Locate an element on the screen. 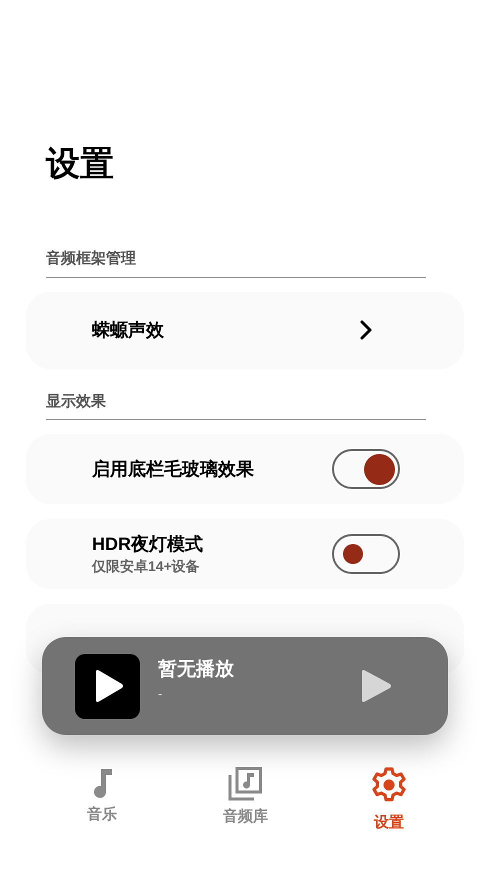 The width and height of the screenshot is (491, 873). nav-tab: 设置 is located at coordinates (389, 802).